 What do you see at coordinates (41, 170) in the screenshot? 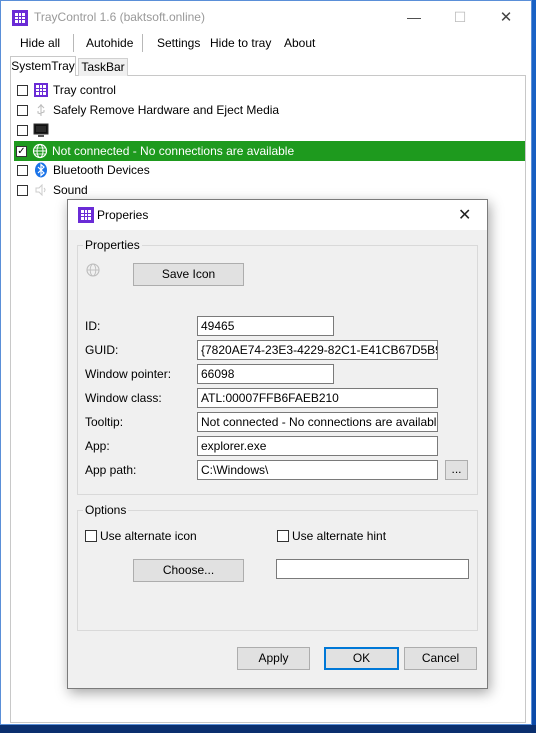
I see `bluetooth-icon` at bounding box center [41, 170].